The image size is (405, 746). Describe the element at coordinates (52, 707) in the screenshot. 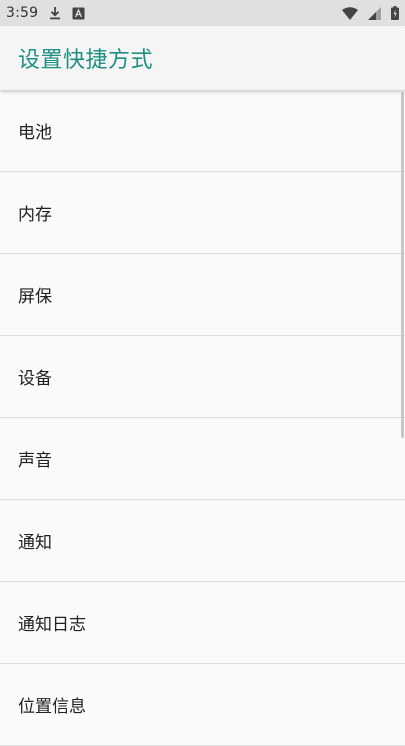

I see `list-item-label: 位置信息` at that location.